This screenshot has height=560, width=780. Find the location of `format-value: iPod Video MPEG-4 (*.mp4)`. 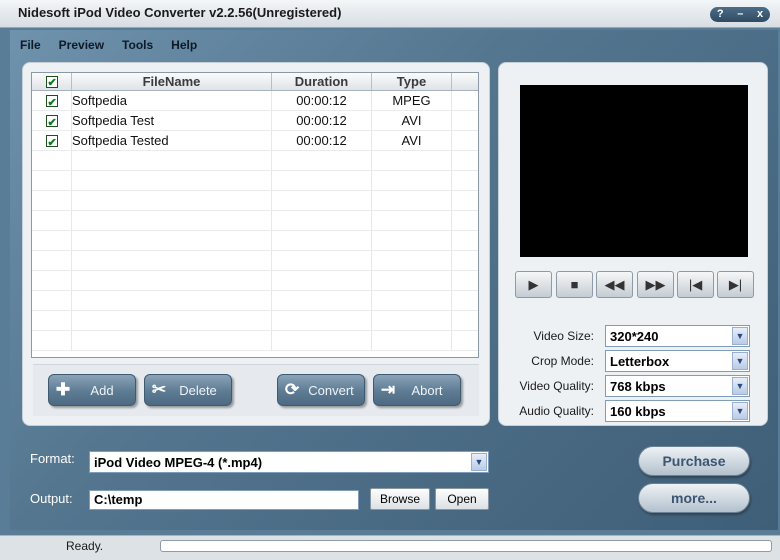

format-value: iPod Video MPEG-4 (*.mp4) is located at coordinates (178, 462).